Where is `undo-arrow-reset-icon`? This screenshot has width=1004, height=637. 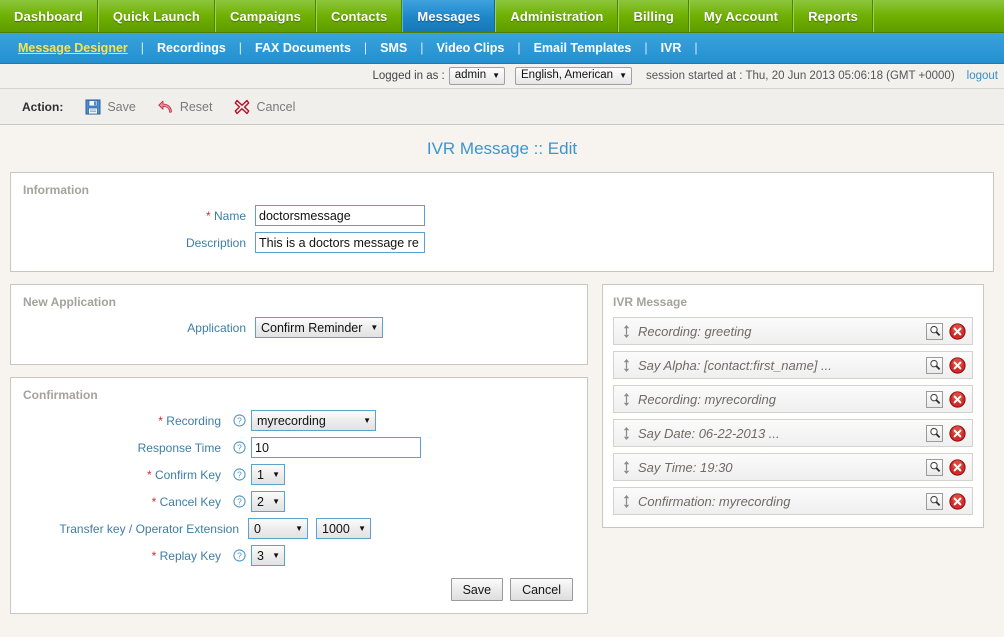
undo-arrow-reset-icon is located at coordinates (165, 106).